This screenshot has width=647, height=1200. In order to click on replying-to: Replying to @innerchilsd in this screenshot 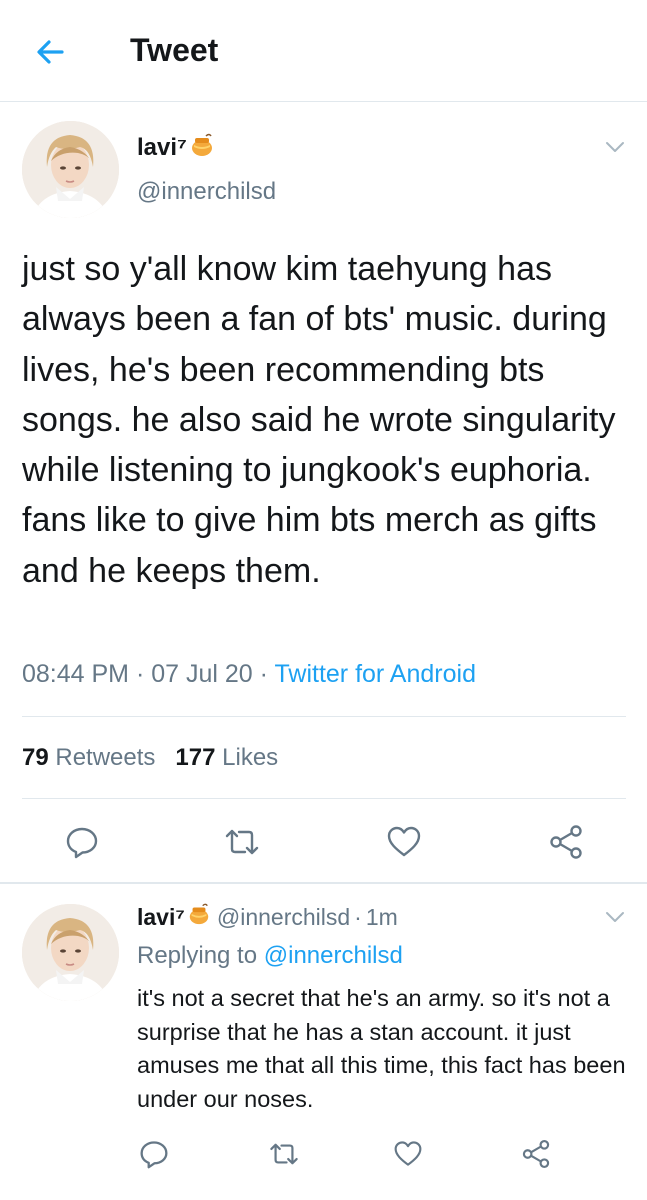, I will do `click(270, 956)`.